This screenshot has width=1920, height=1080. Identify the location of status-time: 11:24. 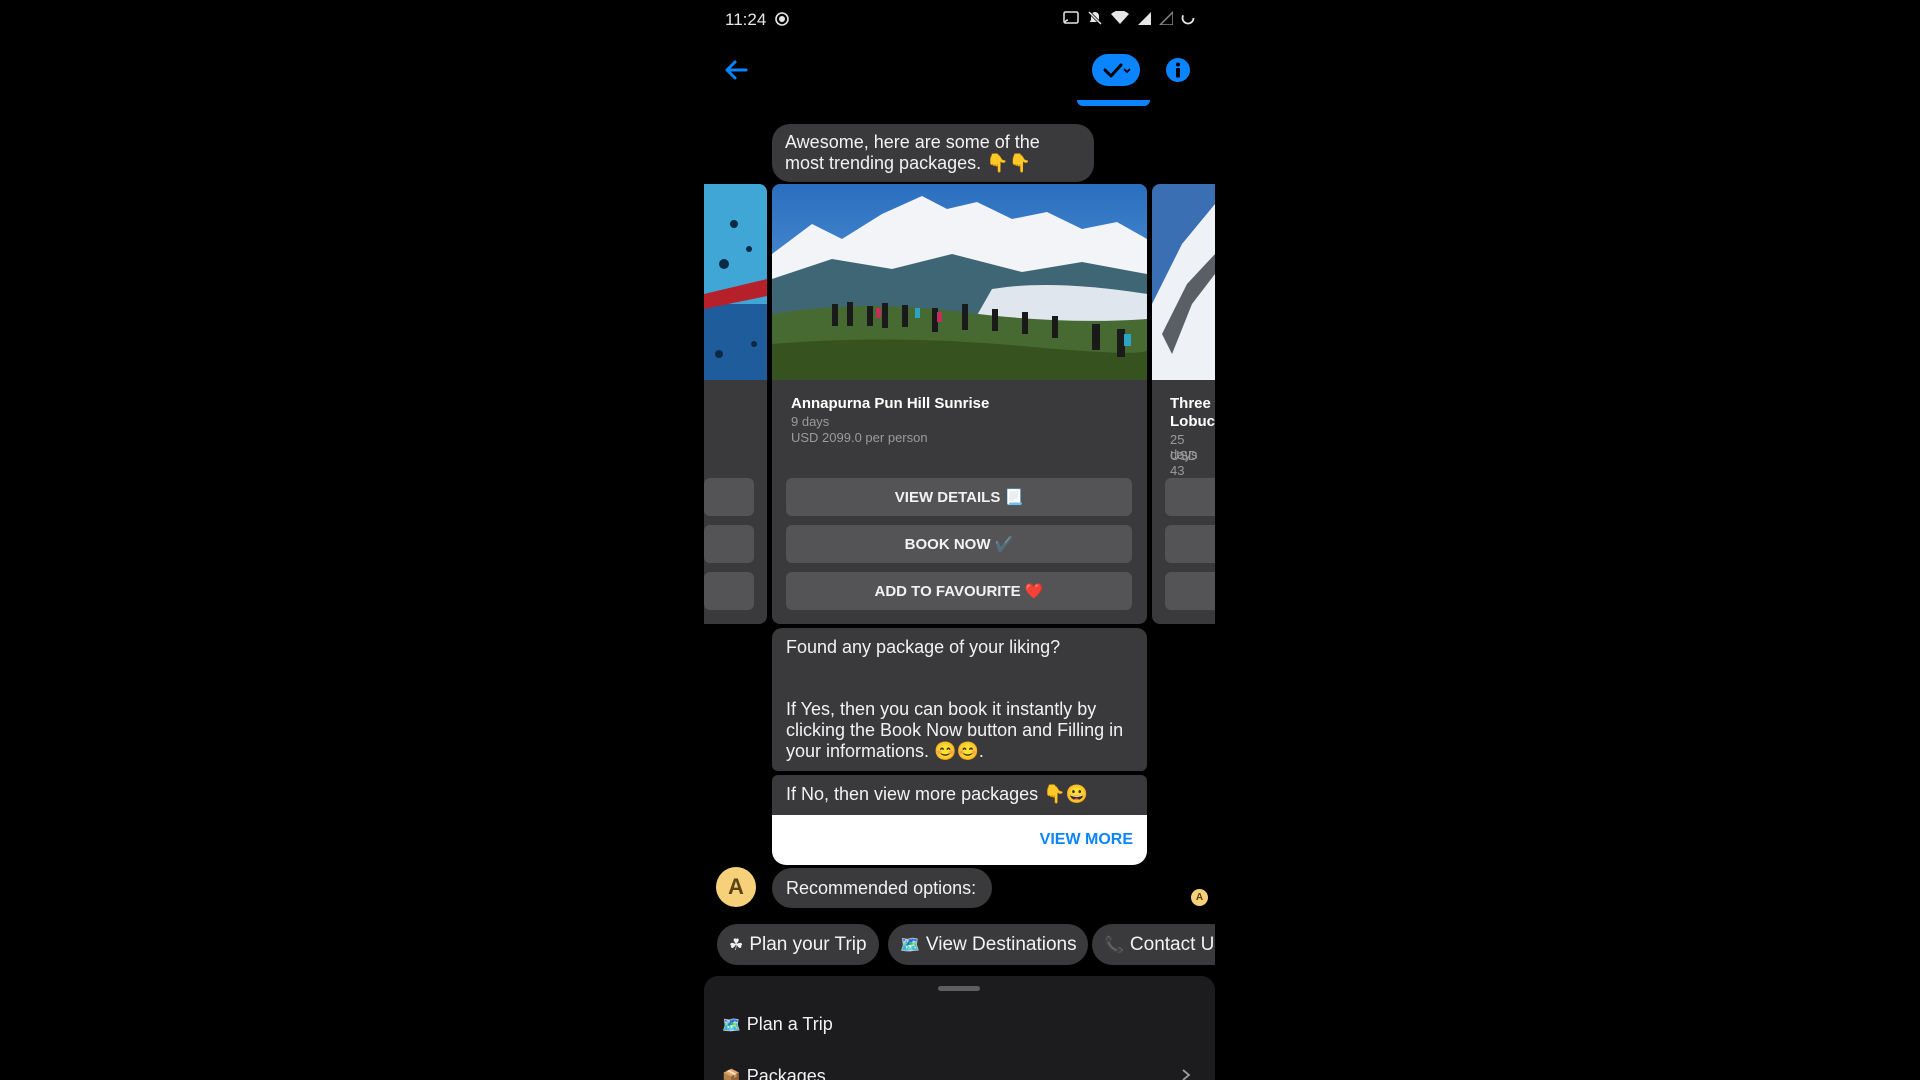
(746, 19).